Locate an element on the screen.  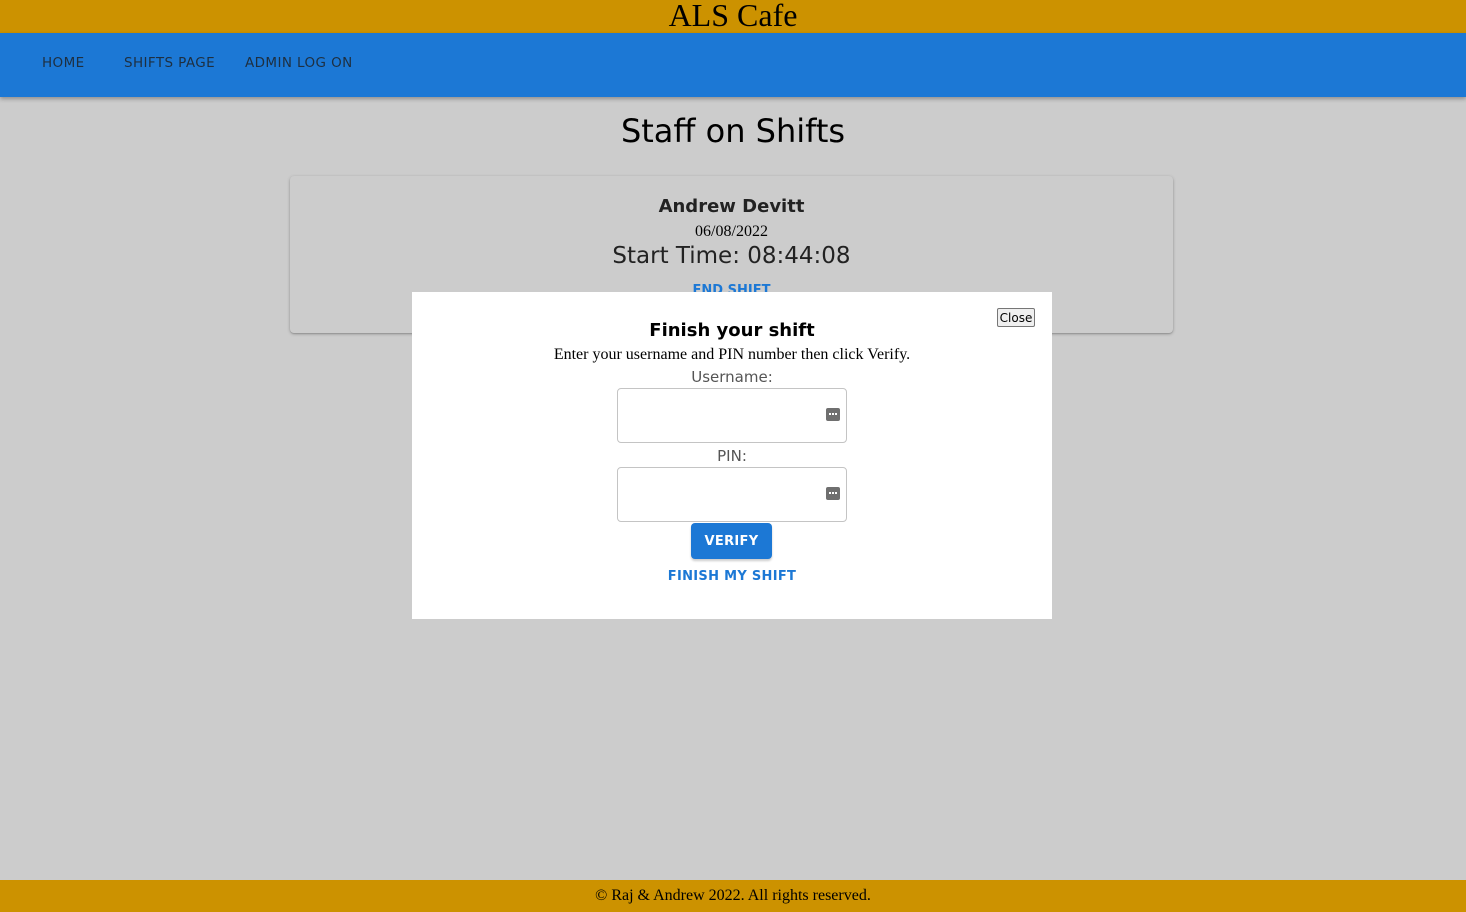
verify-button: VERIFY is located at coordinates (731, 541).